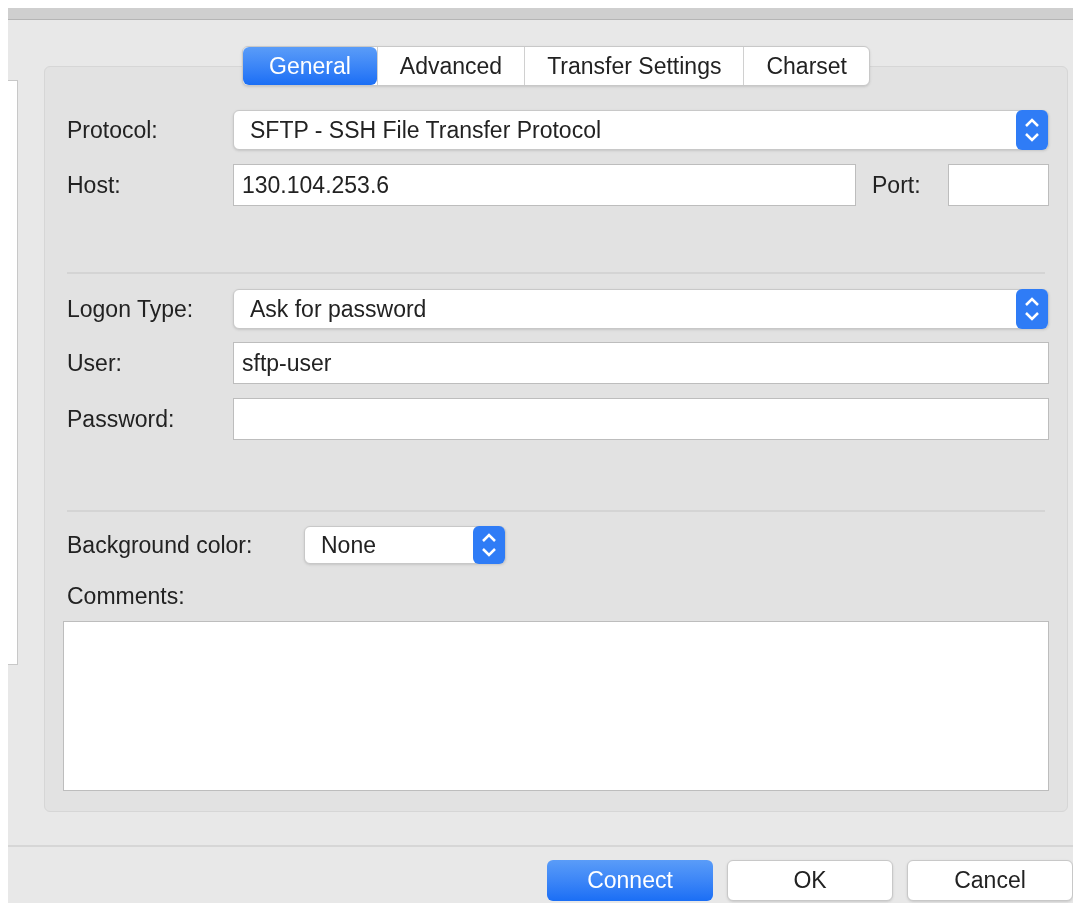 The height and width of the screenshot is (903, 1073). Describe the element at coordinates (544, 185) in the screenshot. I see `host-field: 130.104.253.6` at that location.